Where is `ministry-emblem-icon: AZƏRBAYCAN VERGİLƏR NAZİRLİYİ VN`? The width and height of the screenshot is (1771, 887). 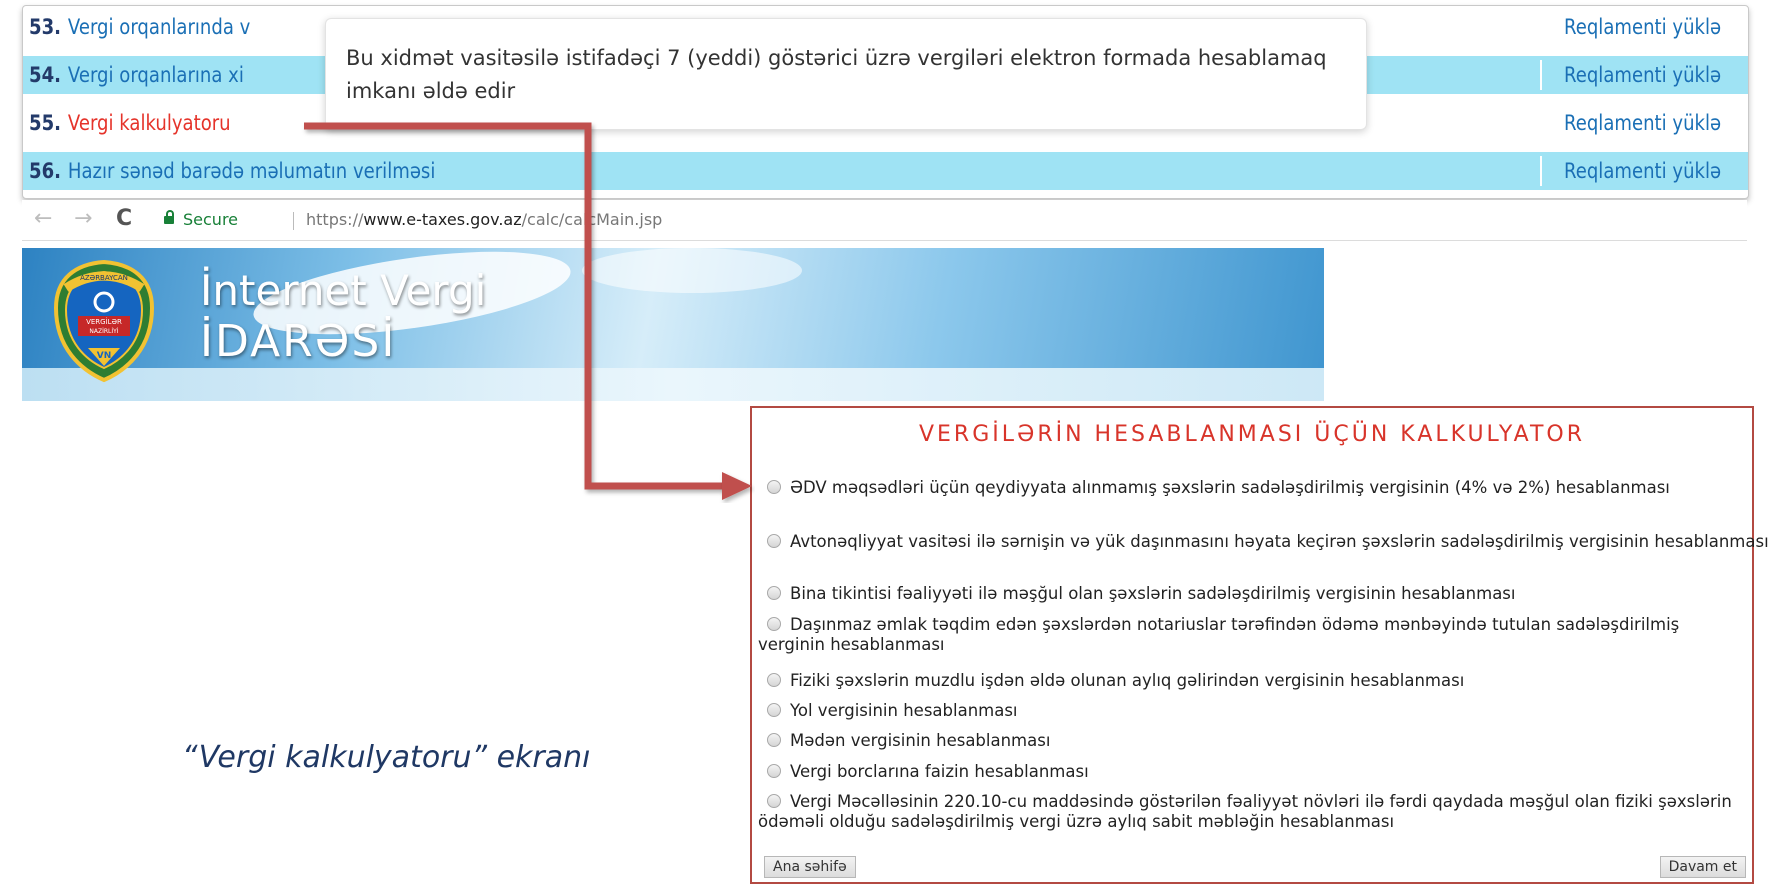
ministry-emblem-icon: AZƏRBAYCAN VERGİLƏR NAZİRLİYİ VN is located at coordinates (104, 321).